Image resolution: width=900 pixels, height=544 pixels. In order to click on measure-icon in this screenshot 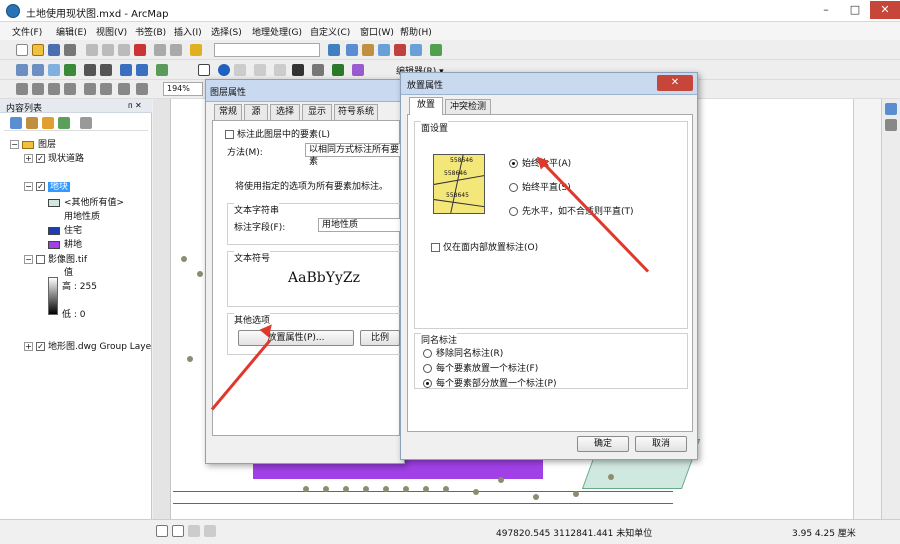, I will do `click(280, 70)`.